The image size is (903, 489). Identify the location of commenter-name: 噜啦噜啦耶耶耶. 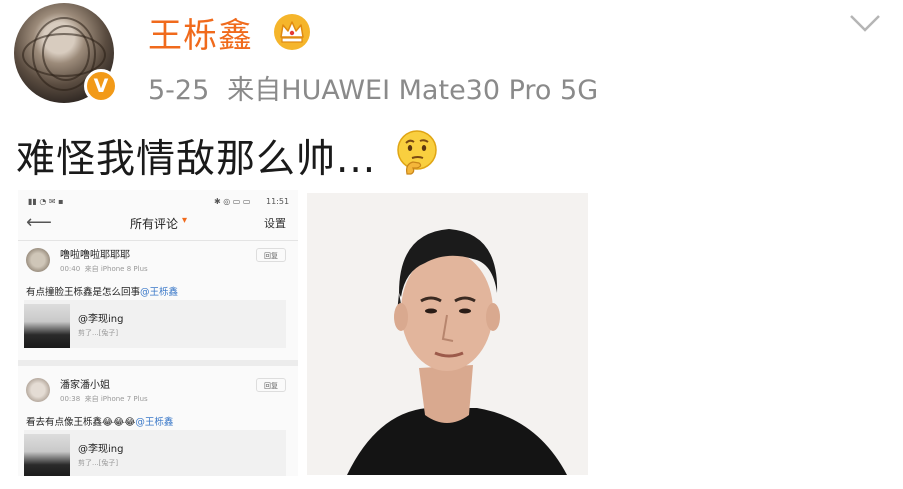
(95, 253).